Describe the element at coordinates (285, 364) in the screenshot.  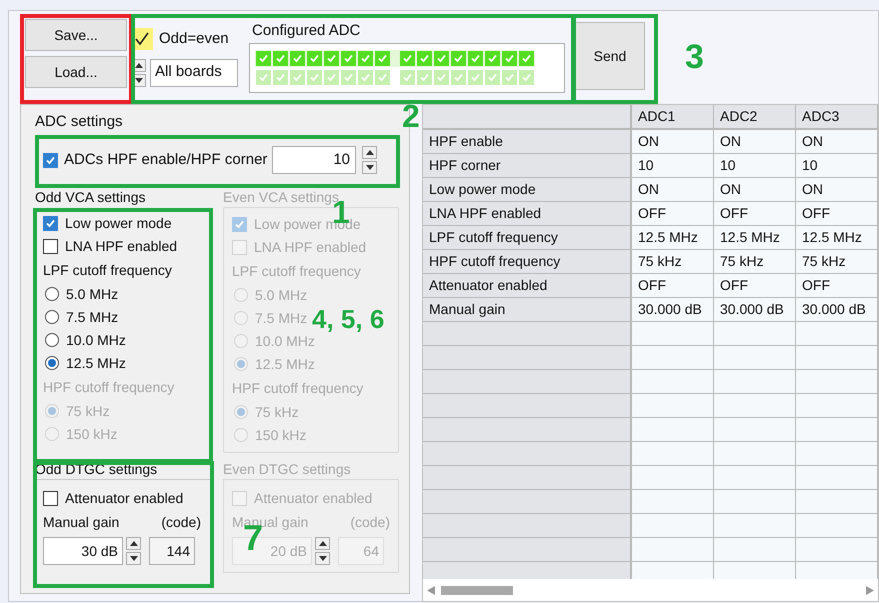
I see `radio-label: 12.5 MHz` at that location.